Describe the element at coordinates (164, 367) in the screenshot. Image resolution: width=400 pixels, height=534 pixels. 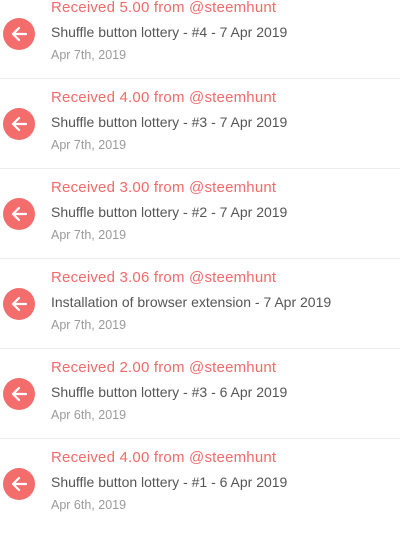
I see `transaction-title: Received 2.00 from @steemhunt` at that location.